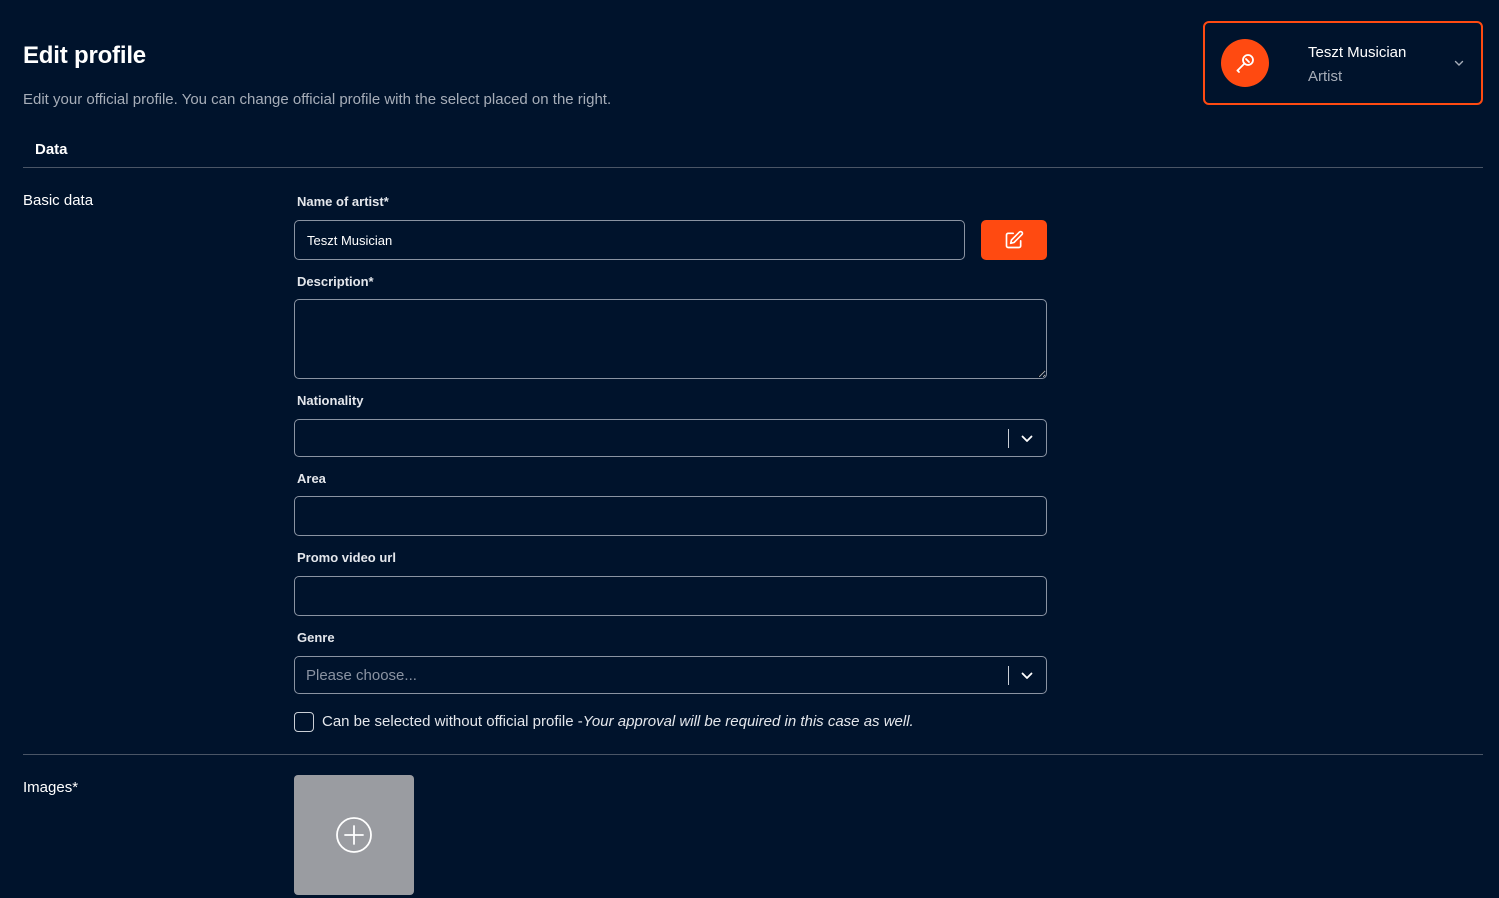 Image resolution: width=1499 pixels, height=898 pixels. Describe the element at coordinates (753, 754) in the screenshot. I see `section-divider` at that location.